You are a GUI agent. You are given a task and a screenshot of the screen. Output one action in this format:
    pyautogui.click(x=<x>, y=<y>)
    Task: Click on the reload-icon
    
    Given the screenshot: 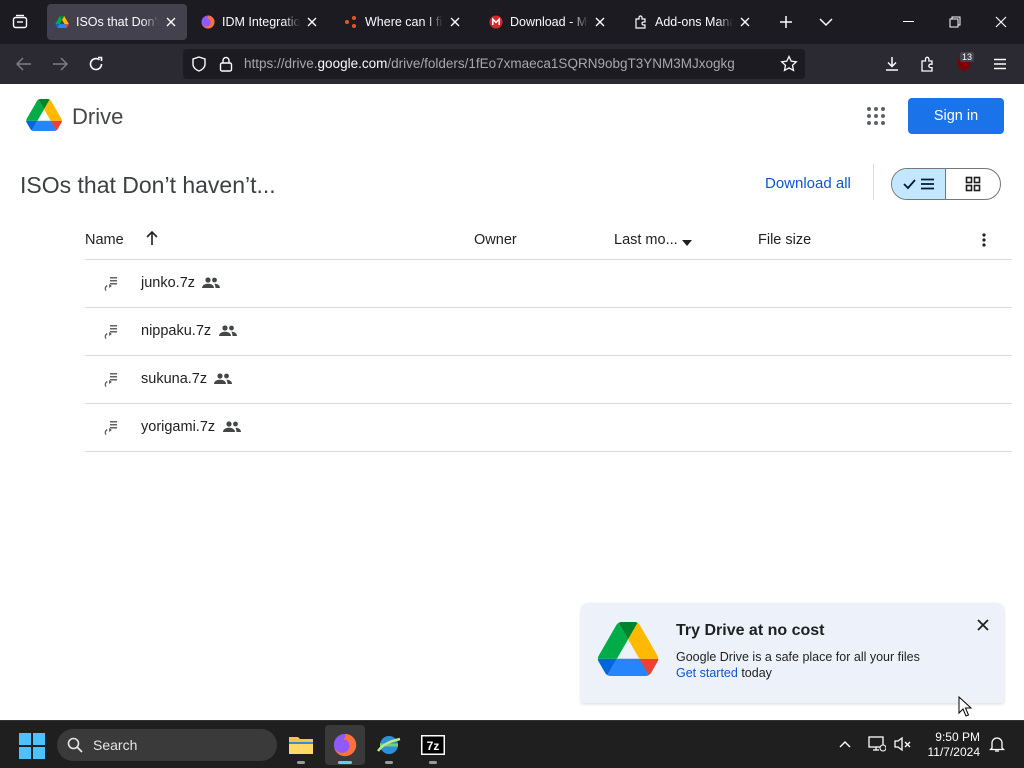 What is the action you would take?
    pyautogui.click(x=96, y=63)
    